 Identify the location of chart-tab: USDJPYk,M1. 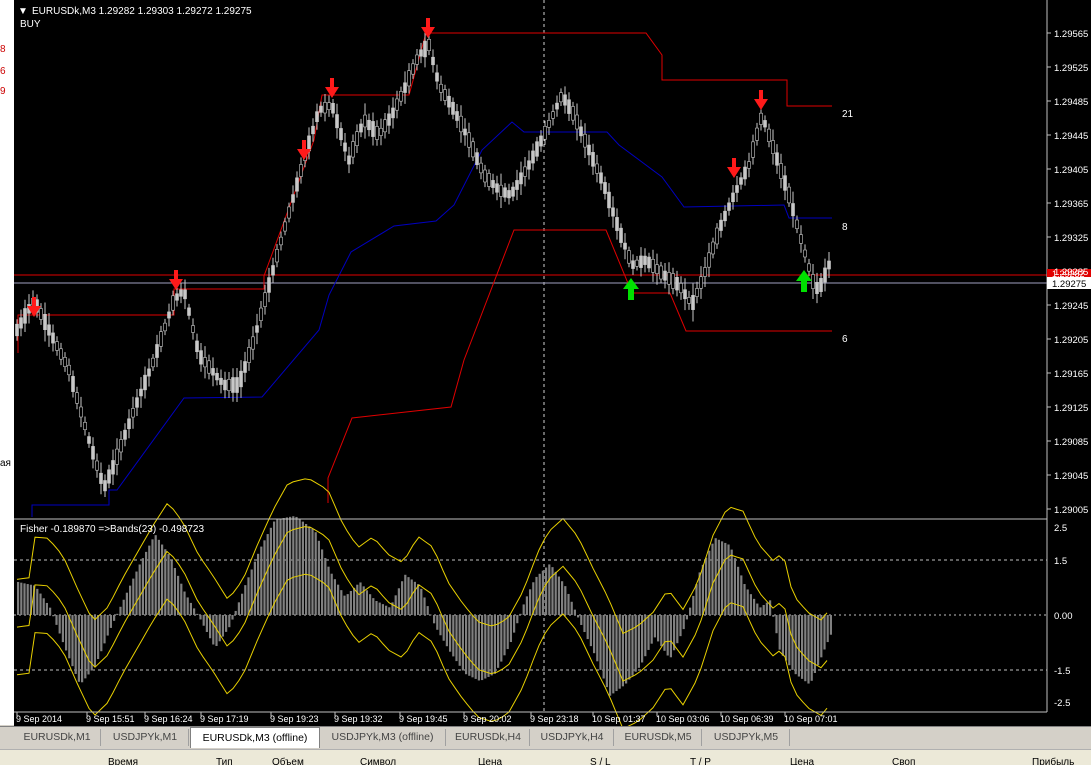
(145, 737).